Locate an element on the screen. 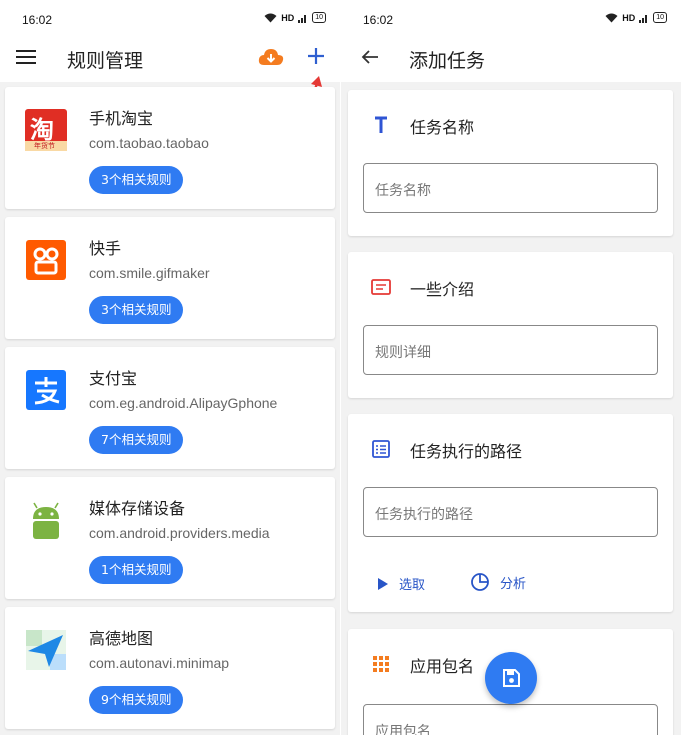 This screenshot has width=681, height=735. alipay-icon is located at coordinates (46, 390).